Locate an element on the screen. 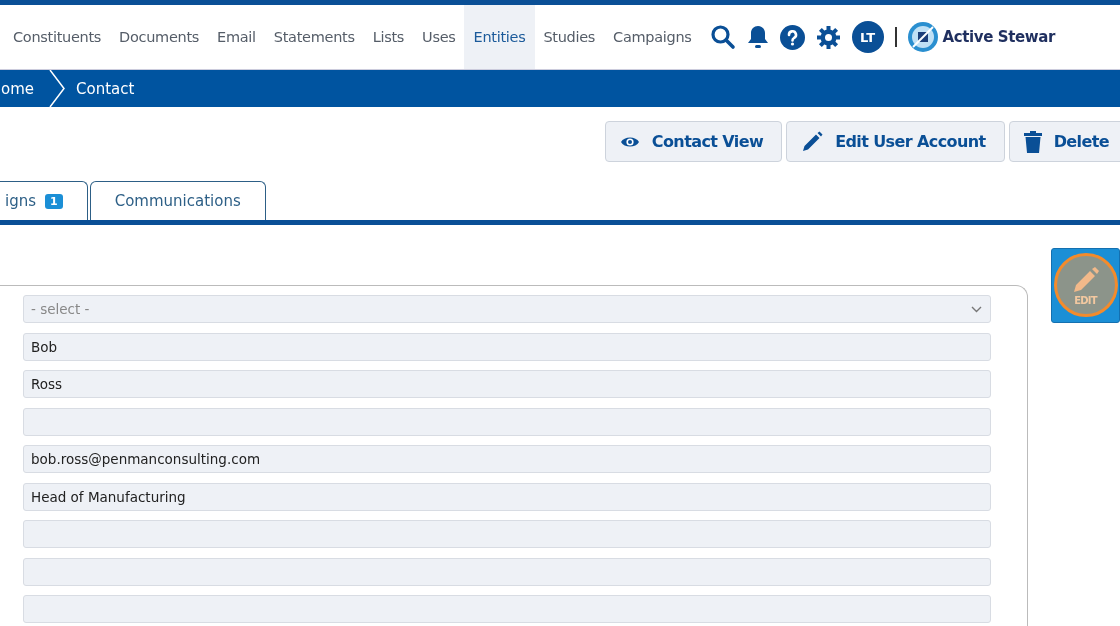 The height and width of the screenshot is (626, 1120). pencil-icon is located at coordinates (812, 141).